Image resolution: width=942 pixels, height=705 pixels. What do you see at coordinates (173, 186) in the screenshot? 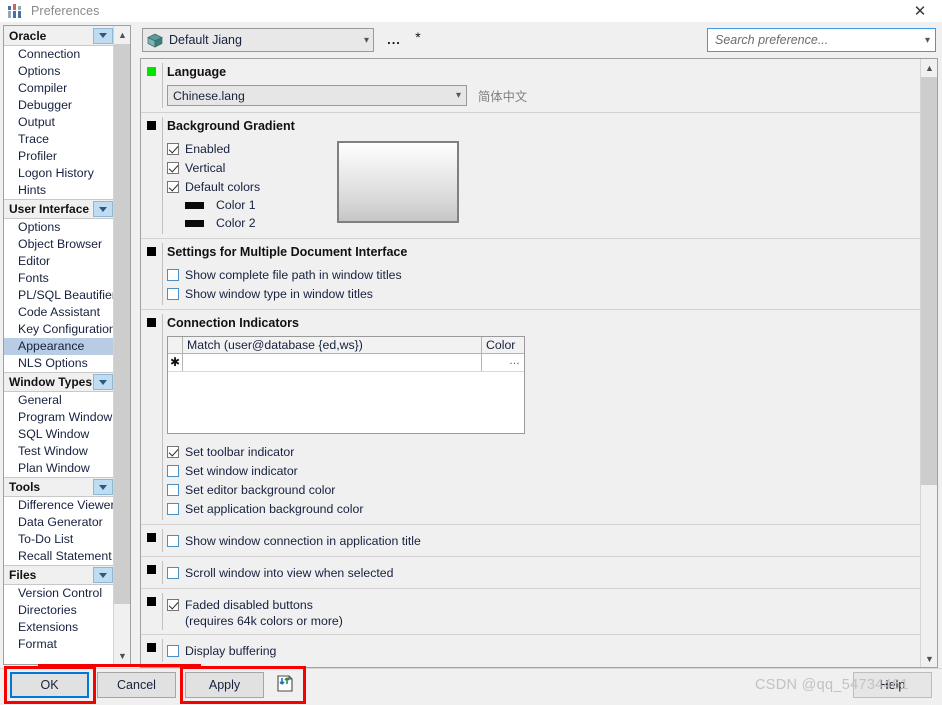
I see `checkbox-default-colors` at bounding box center [173, 186].